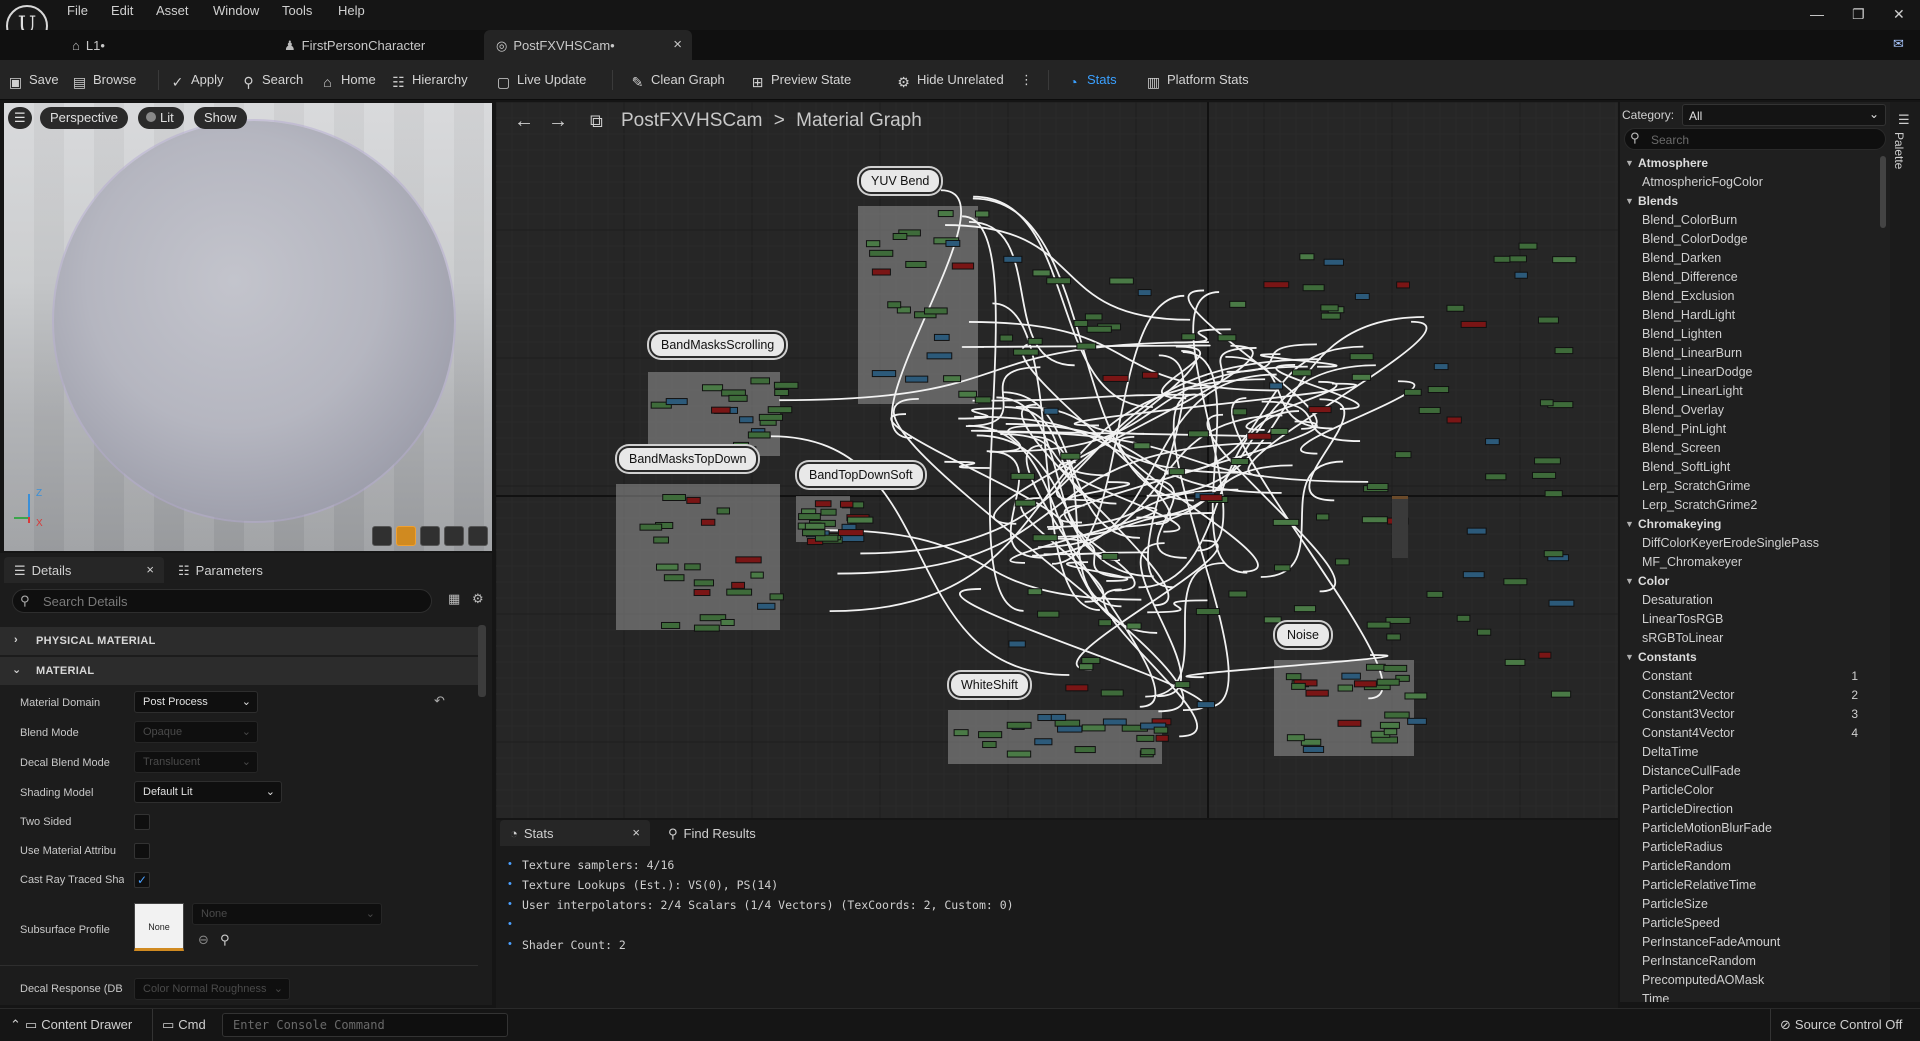 The image size is (1920, 1041). What do you see at coordinates (184, 1025) in the screenshot?
I see `cmd-button: ▭ Cmd` at bounding box center [184, 1025].